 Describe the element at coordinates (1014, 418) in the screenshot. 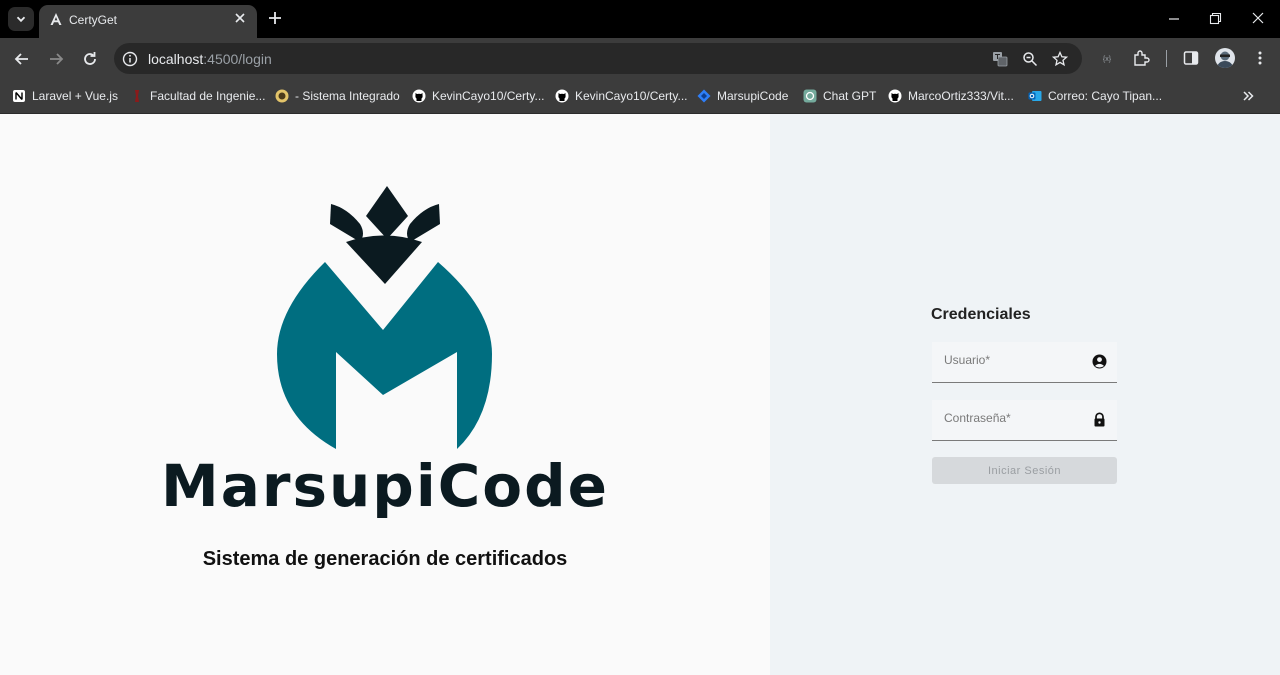

I see `password-input` at that location.